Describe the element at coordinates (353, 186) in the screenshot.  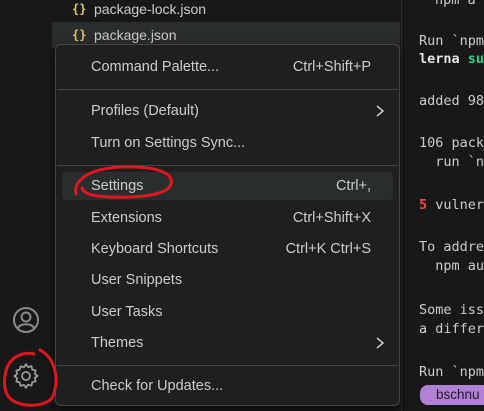
I see `menu-item-shortcut: Ctrl+,` at that location.